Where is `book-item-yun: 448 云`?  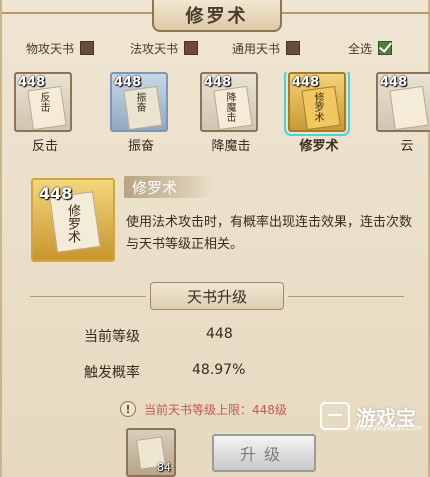
book-item-yun: 448 云 is located at coordinates (403, 113).